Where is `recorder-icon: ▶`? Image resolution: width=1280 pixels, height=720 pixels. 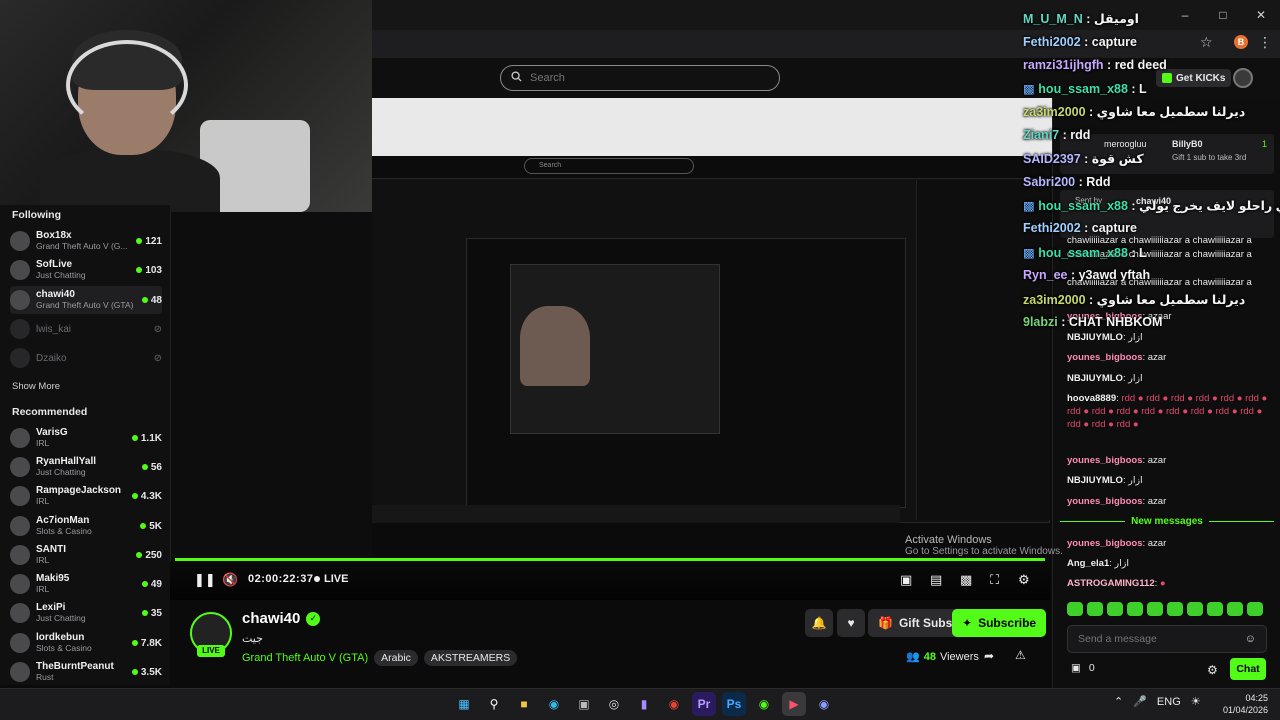
recorder-icon: ▶ is located at coordinates (794, 704).